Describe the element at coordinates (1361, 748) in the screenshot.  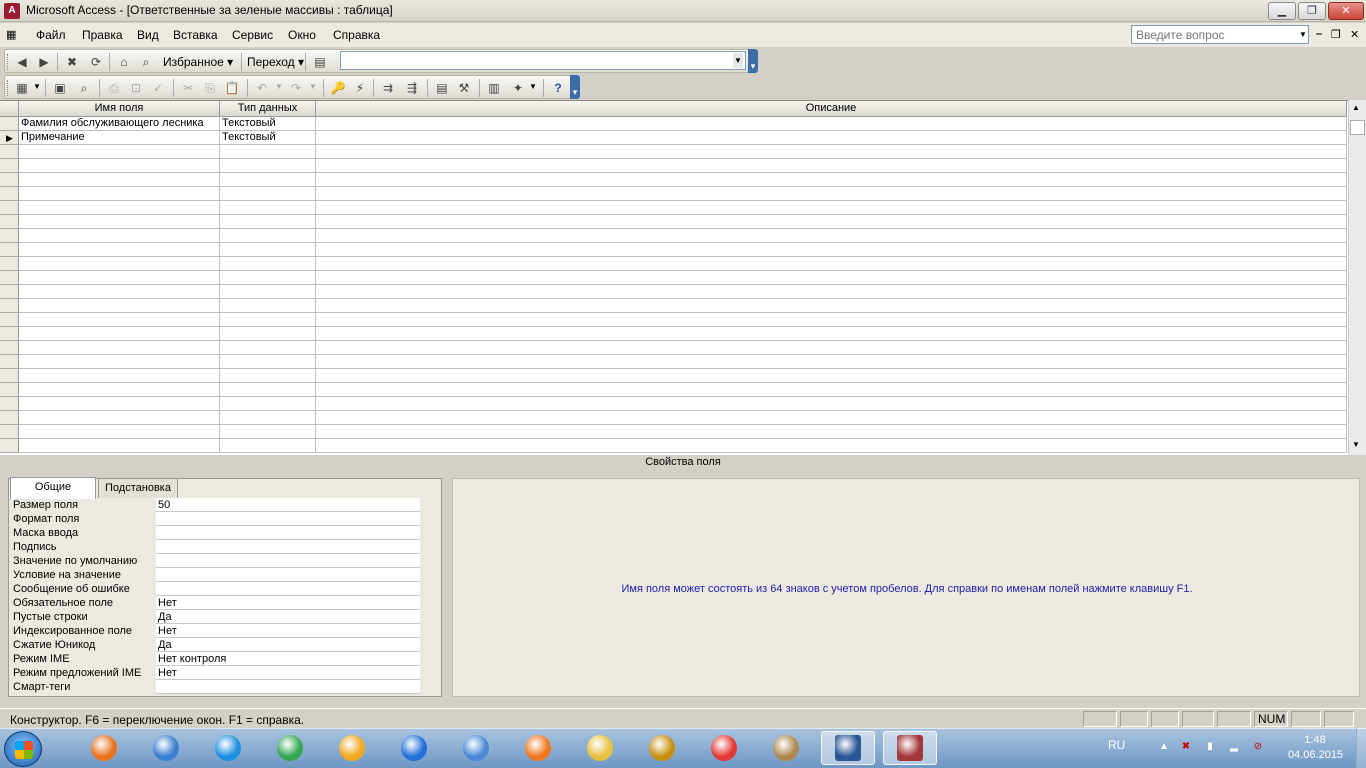
I see `show-desktop-button` at that location.